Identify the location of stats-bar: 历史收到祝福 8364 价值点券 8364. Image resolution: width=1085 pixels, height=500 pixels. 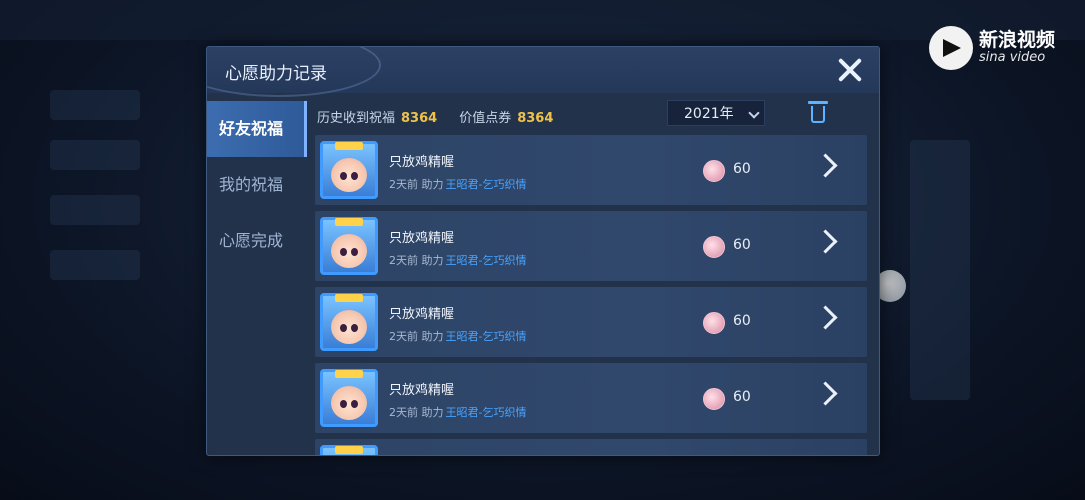
(435, 116).